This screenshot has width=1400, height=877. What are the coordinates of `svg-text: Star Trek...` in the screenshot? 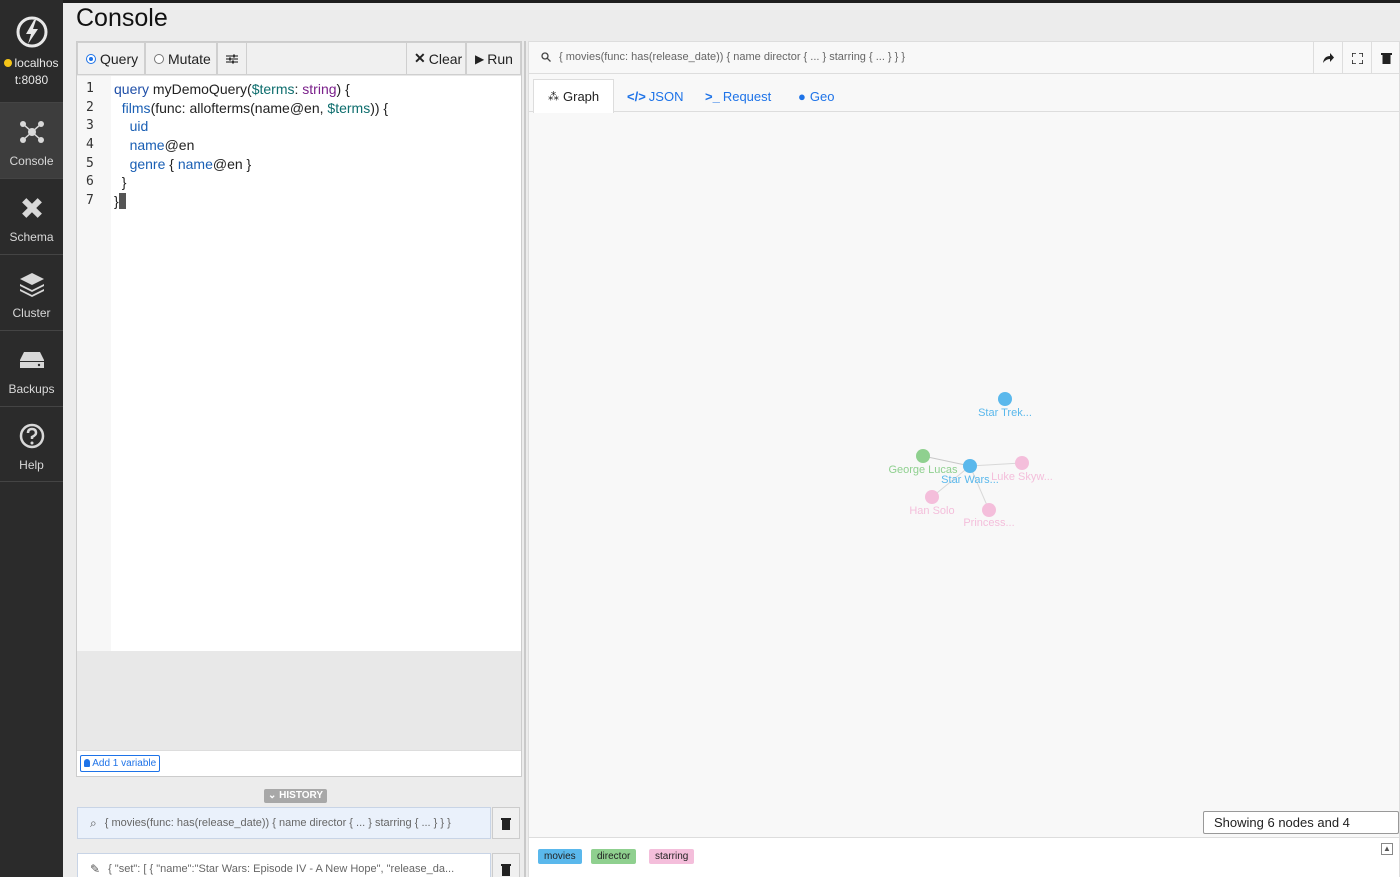 It's located at (1005, 413).